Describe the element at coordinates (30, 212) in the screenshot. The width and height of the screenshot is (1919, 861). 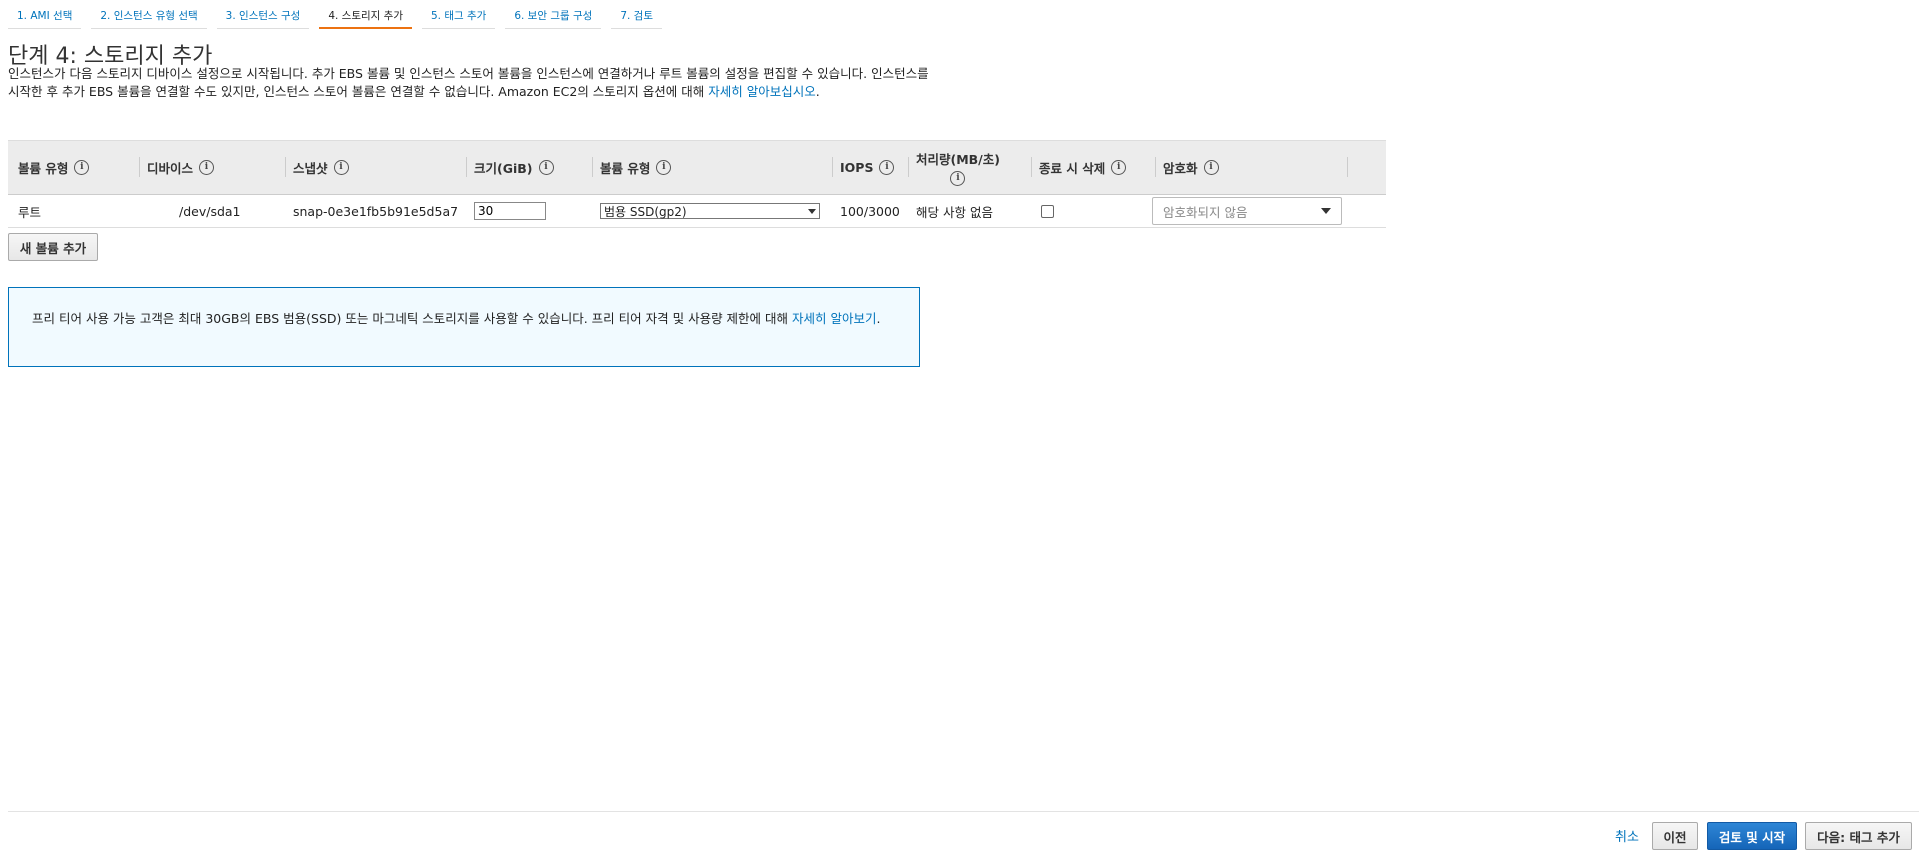
I see `cell-volume-kind: 루트` at that location.